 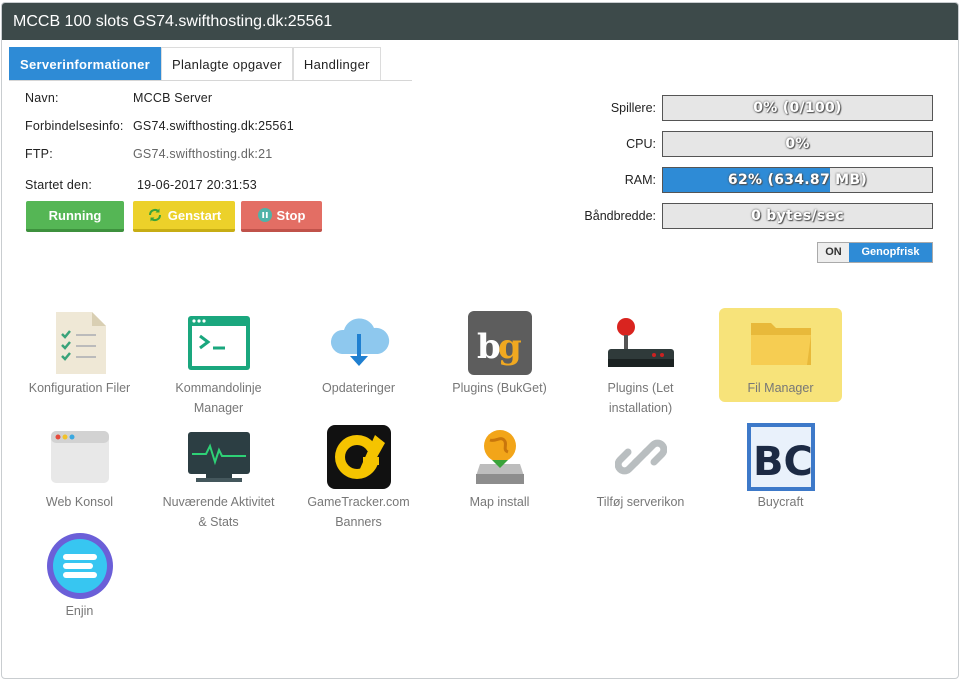 I want to click on refresh-button: Genopfrisk, so click(x=890, y=252).